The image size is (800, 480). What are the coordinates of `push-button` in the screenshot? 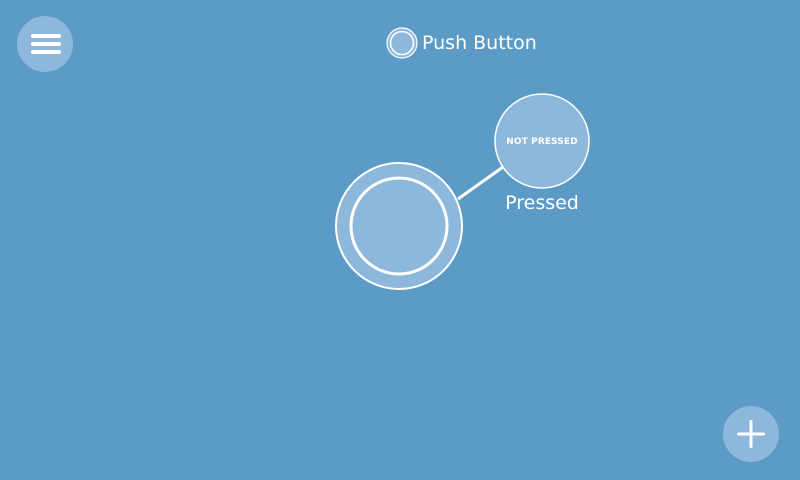 It's located at (399, 226).